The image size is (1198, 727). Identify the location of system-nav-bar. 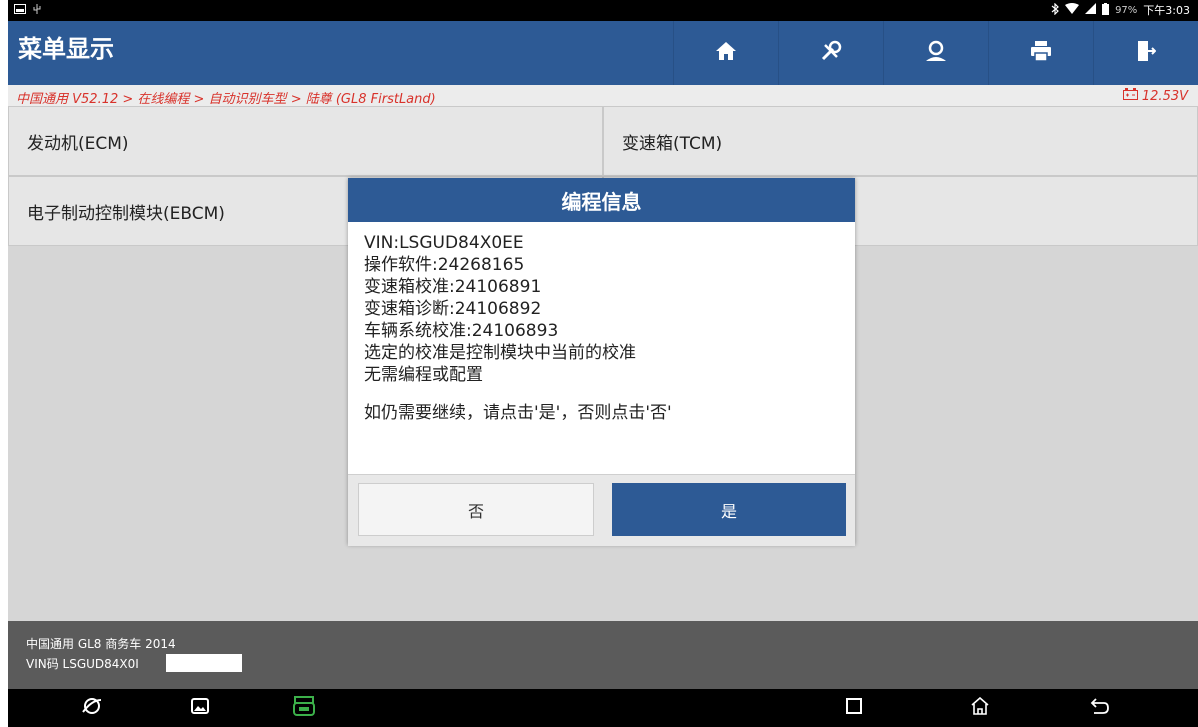
(603, 708).